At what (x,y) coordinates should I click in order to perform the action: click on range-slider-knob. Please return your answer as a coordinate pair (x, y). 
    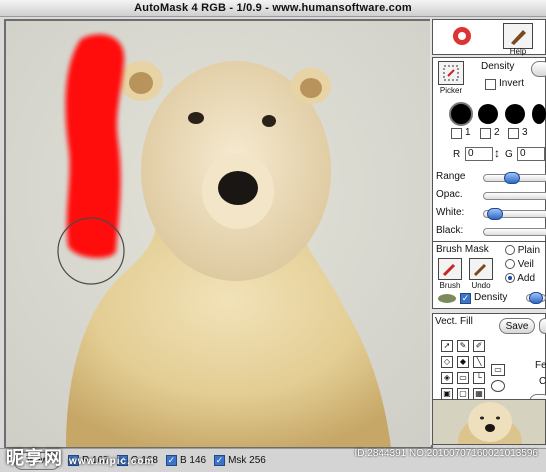
    Looking at the image, I should click on (512, 178).